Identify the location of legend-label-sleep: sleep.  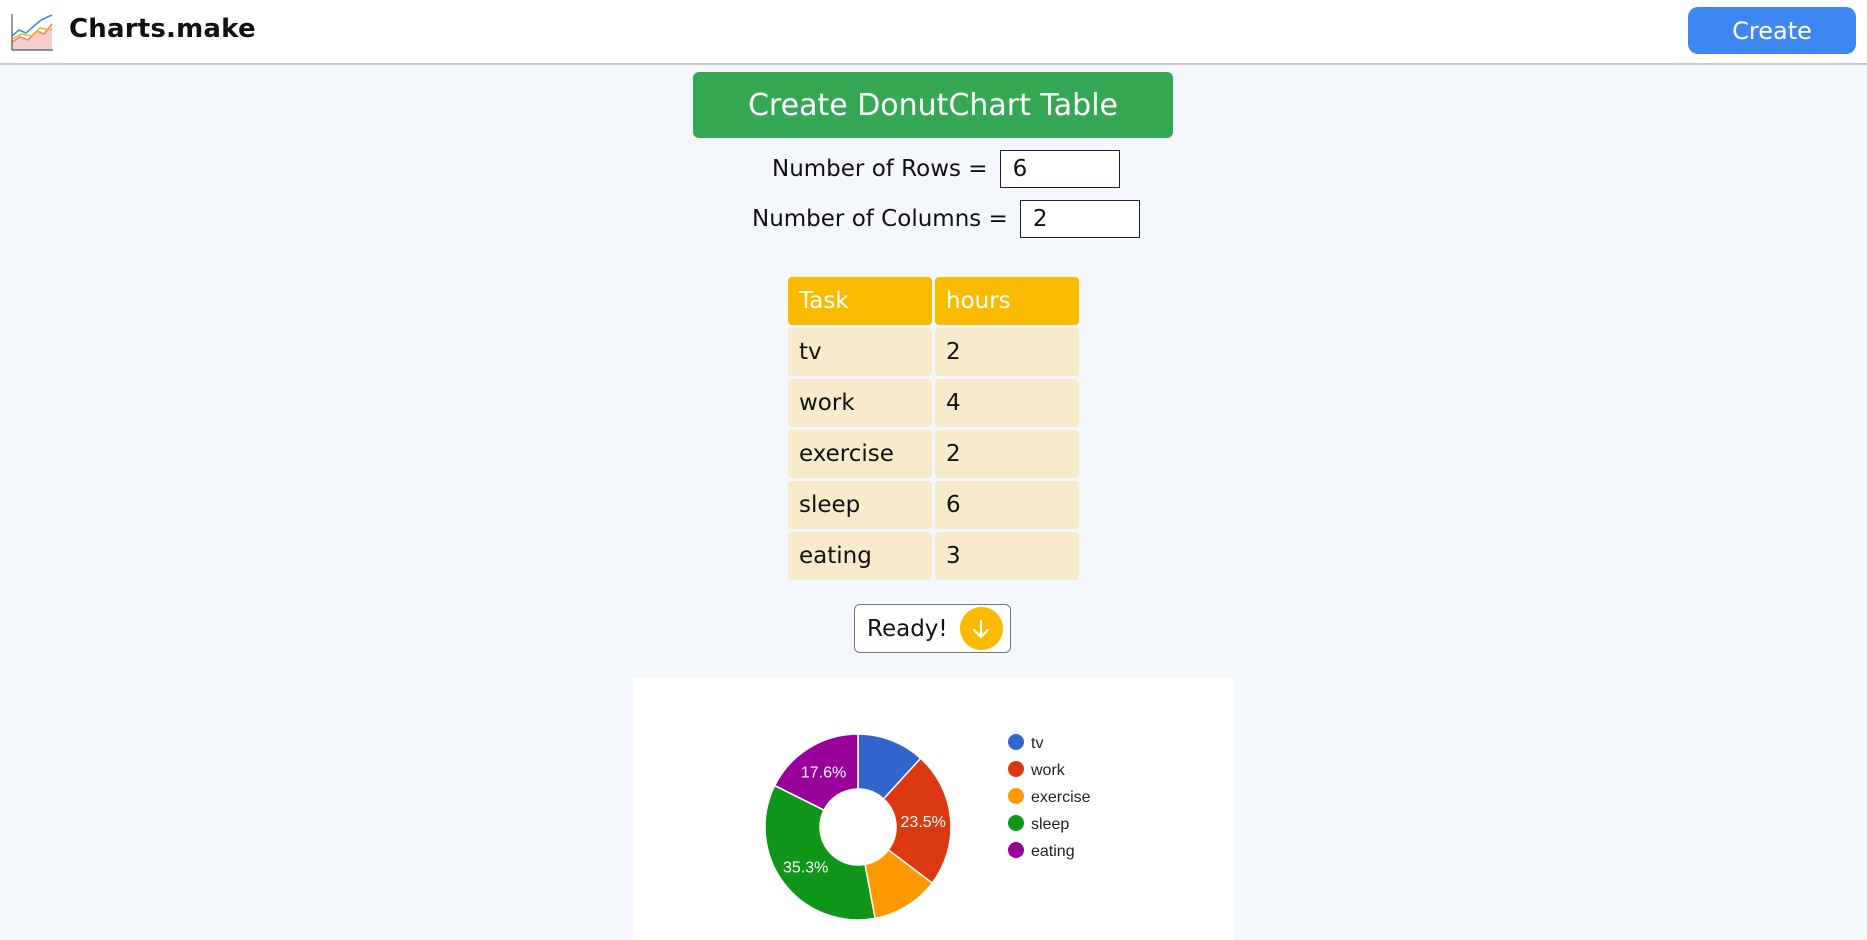
(1050, 824).